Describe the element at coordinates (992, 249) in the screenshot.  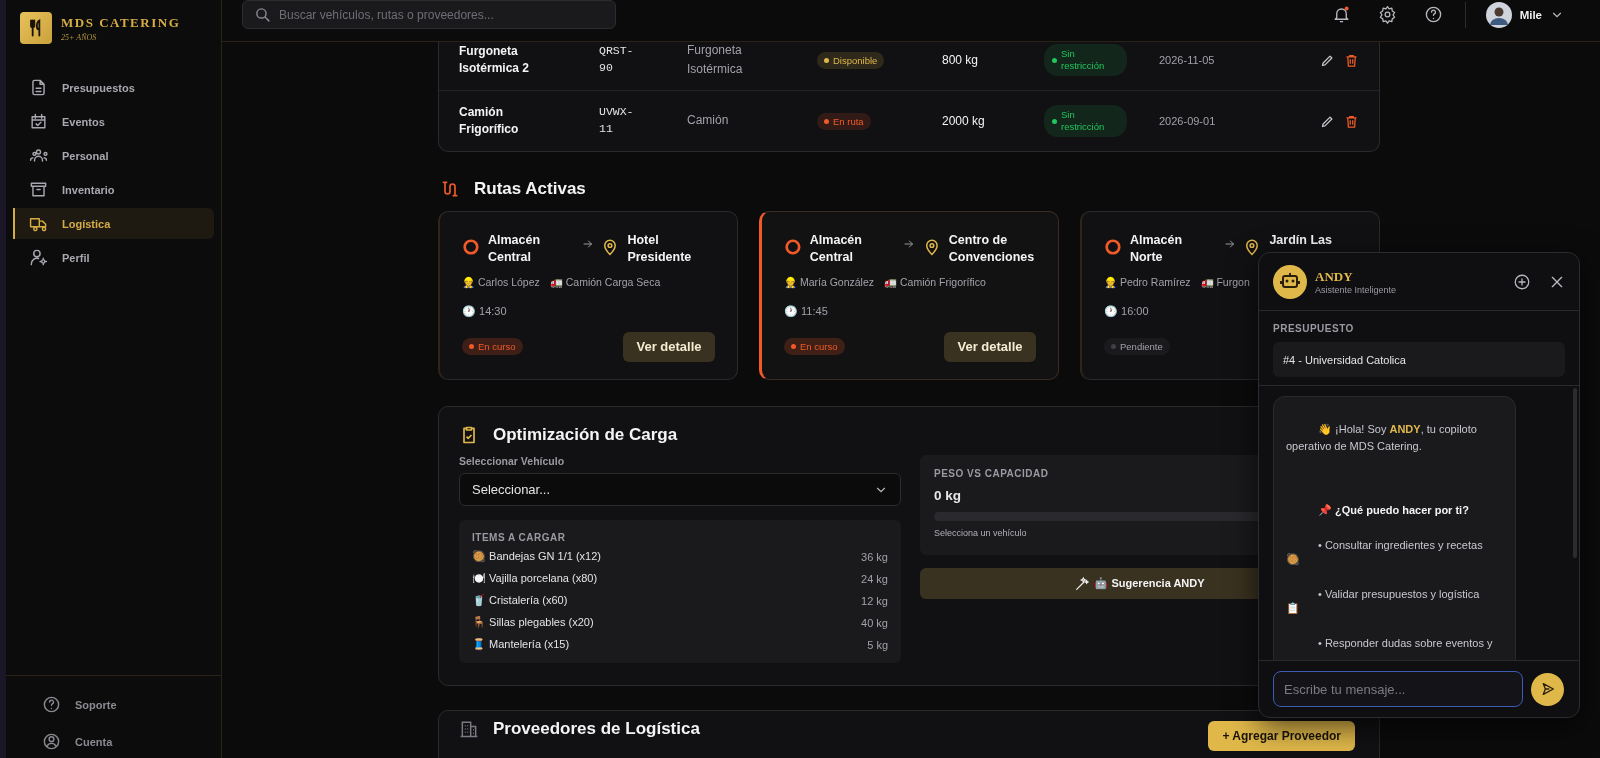
I see `destination-name: Centro de Convenciones` at that location.